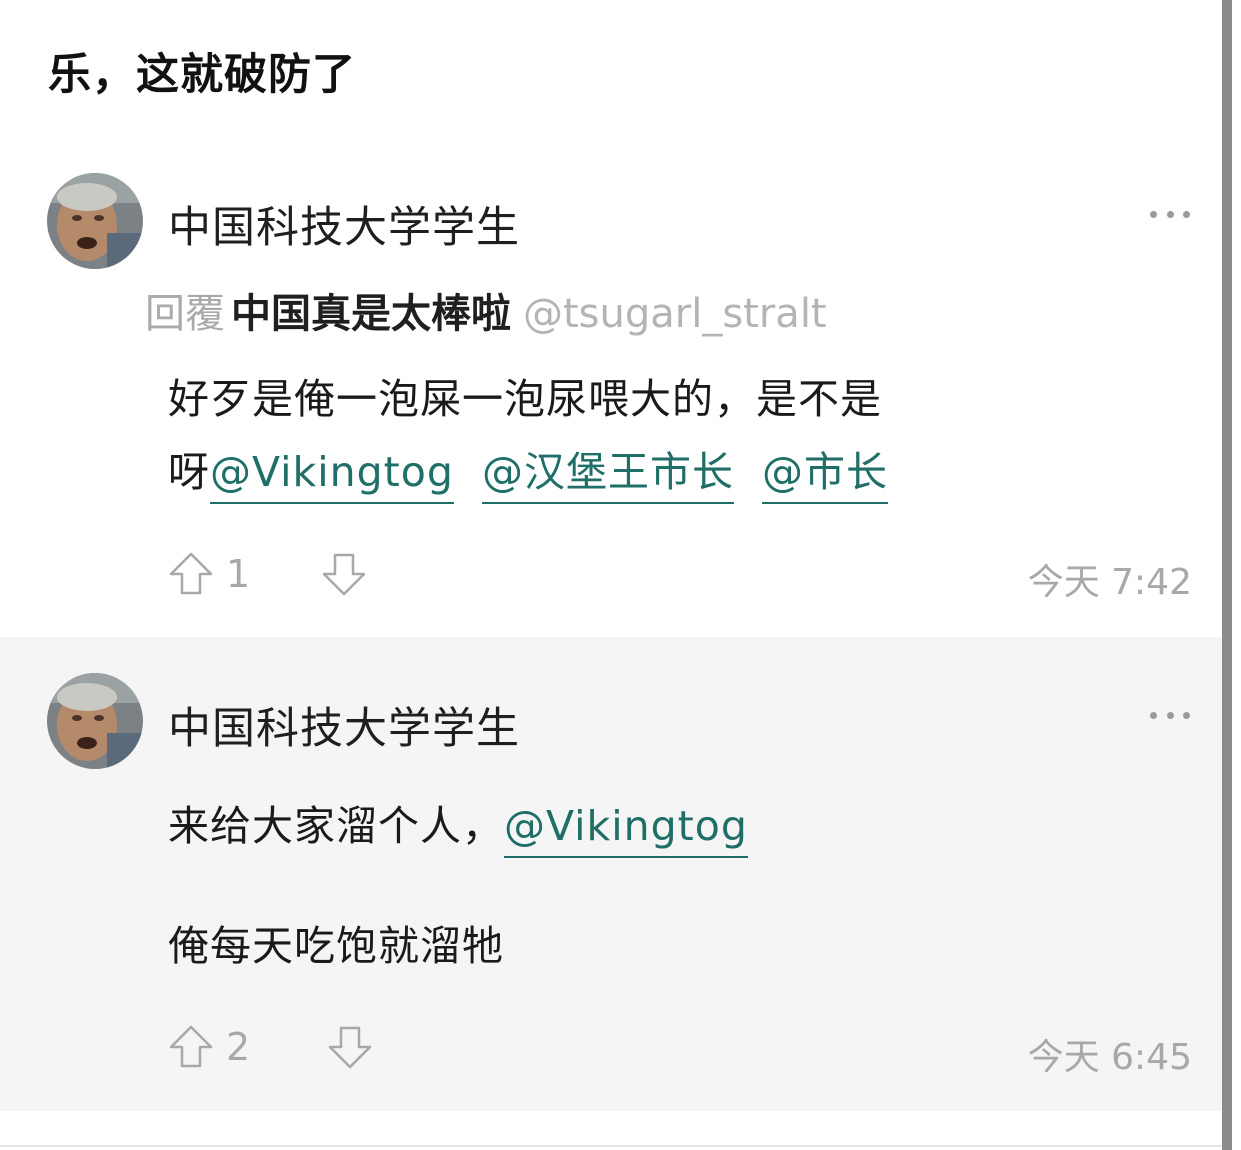 This screenshot has width=1241, height=1150. Describe the element at coordinates (611, 1146) in the screenshot. I see `divider` at that location.